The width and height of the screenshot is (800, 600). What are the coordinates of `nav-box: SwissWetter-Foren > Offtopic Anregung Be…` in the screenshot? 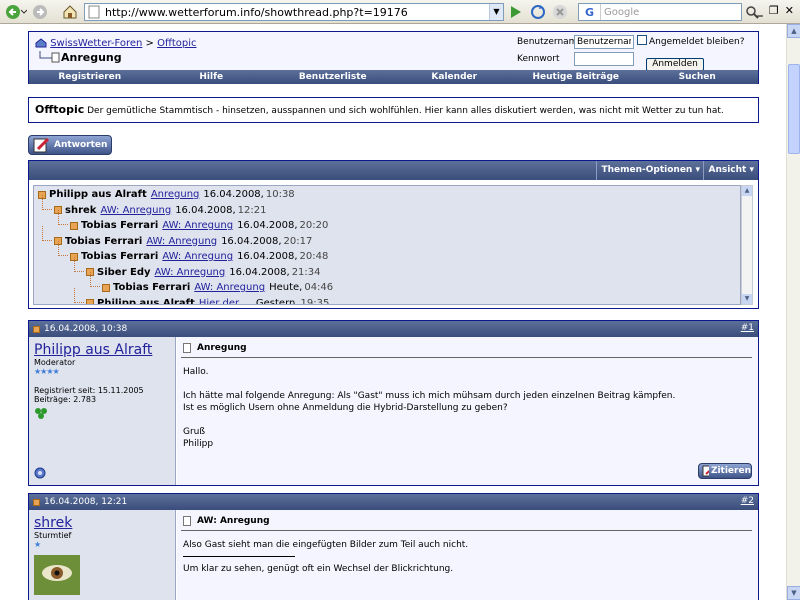 It's located at (393, 57).